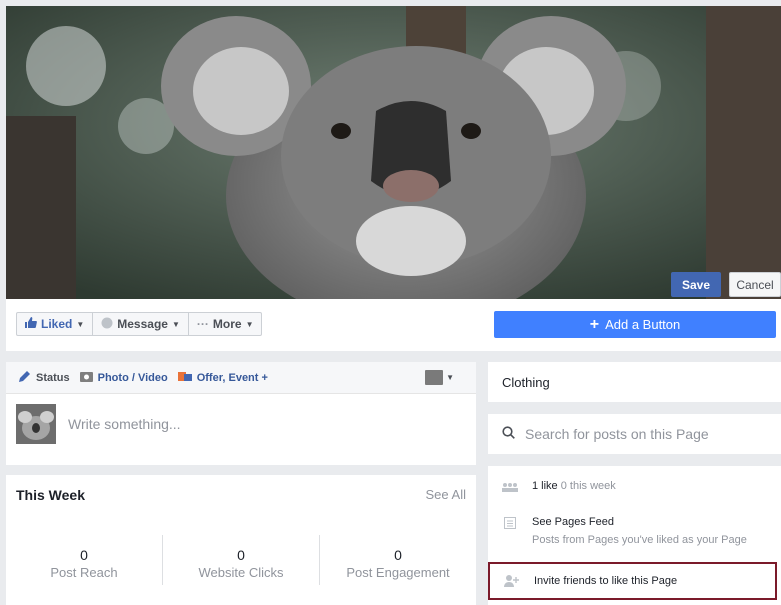  Describe the element at coordinates (588, 486) in the screenshot. I see `likes-this-week: 0 this week` at that location.